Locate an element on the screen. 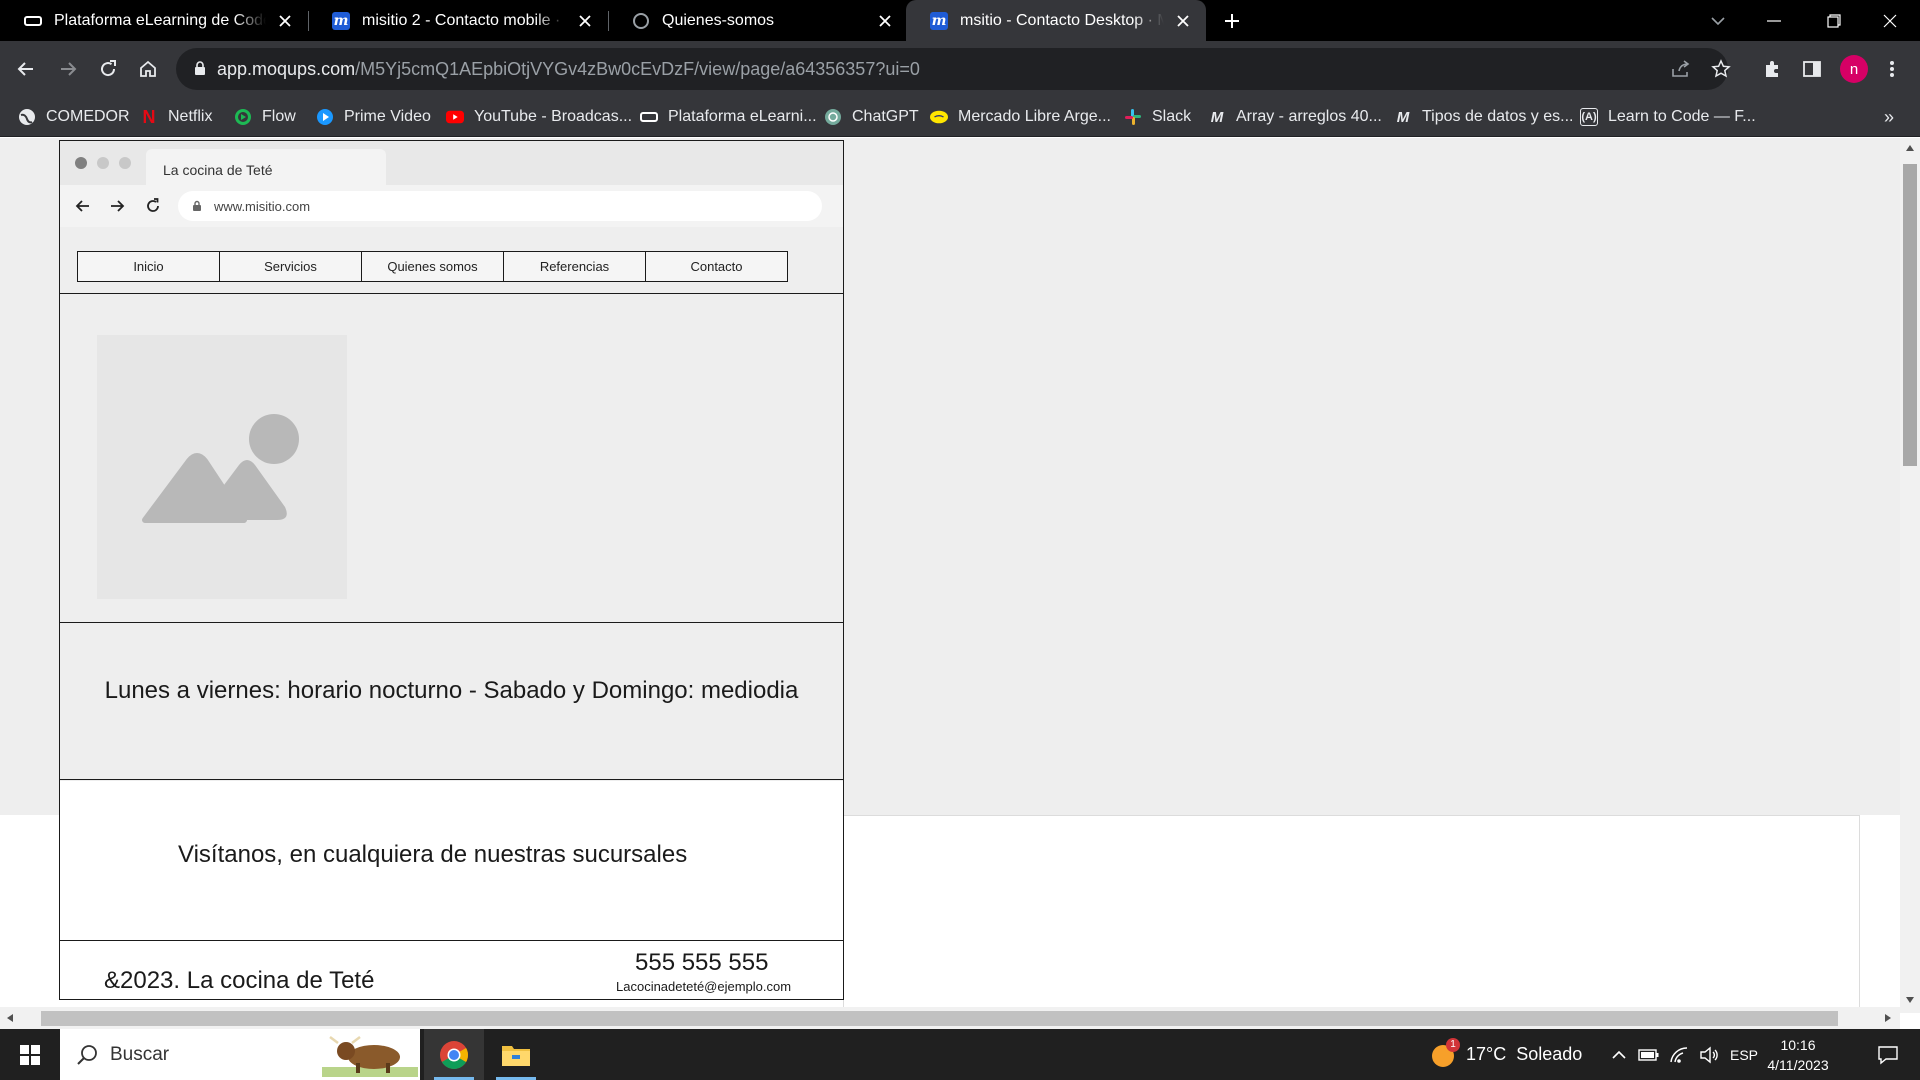 The height and width of the screenshot is (1080, 1920). reload-button is located at coordinates (108, 69).